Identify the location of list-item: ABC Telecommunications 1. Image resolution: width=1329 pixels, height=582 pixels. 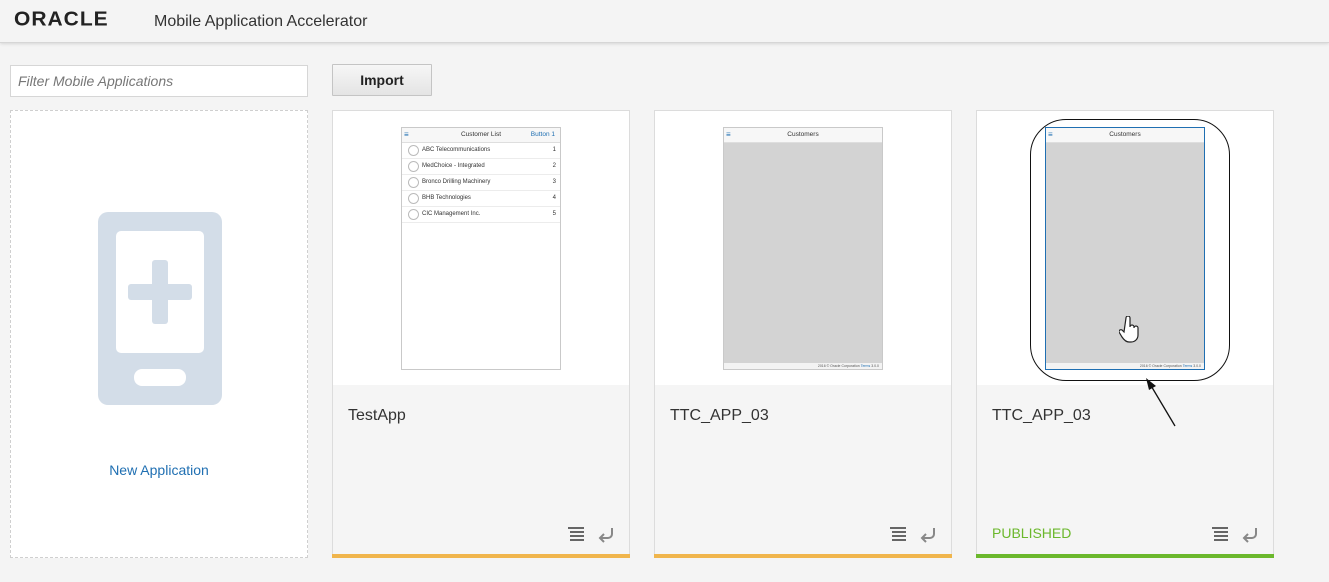
(481, 151).